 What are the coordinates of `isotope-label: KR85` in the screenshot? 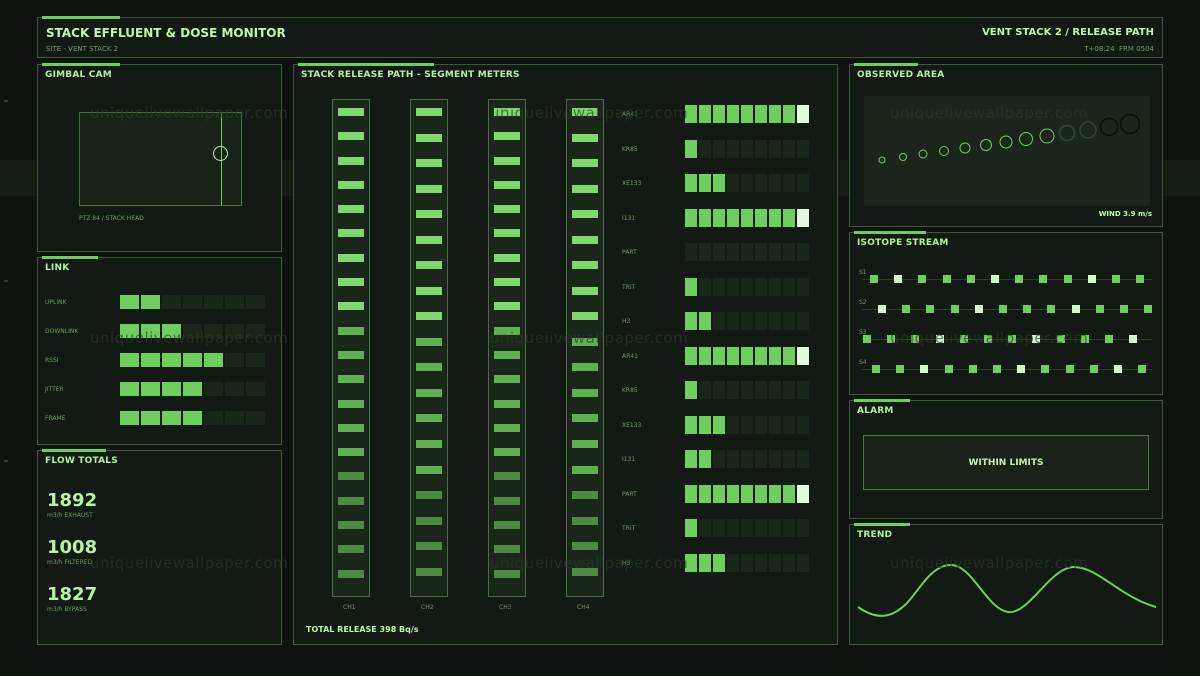 It's located at (630, 390).